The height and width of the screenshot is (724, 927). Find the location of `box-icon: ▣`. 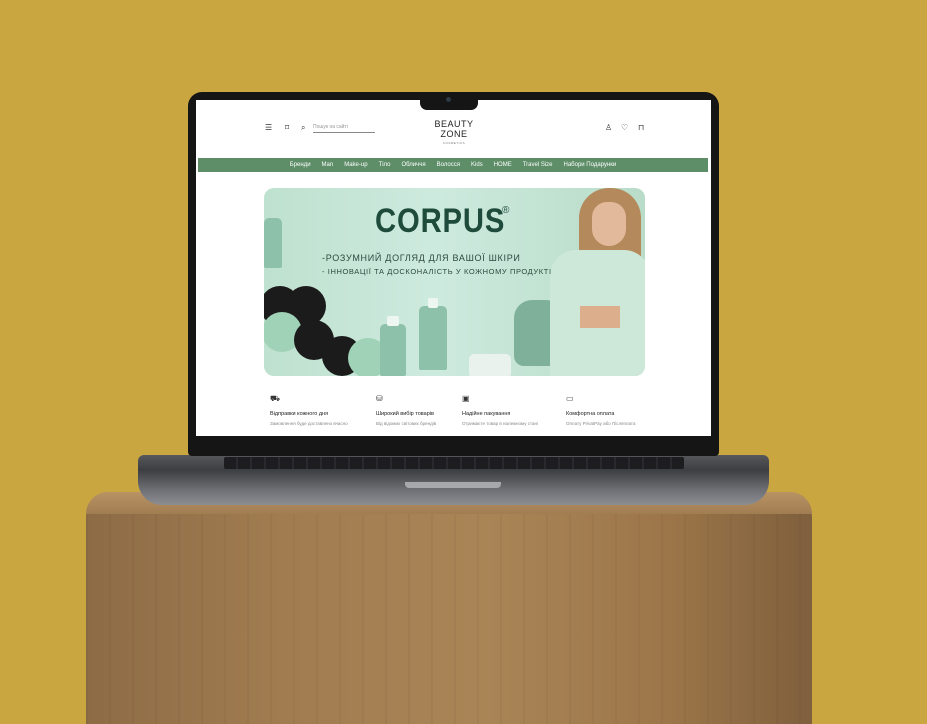

box-icon: ▣ is located at coordinates (466, 398).